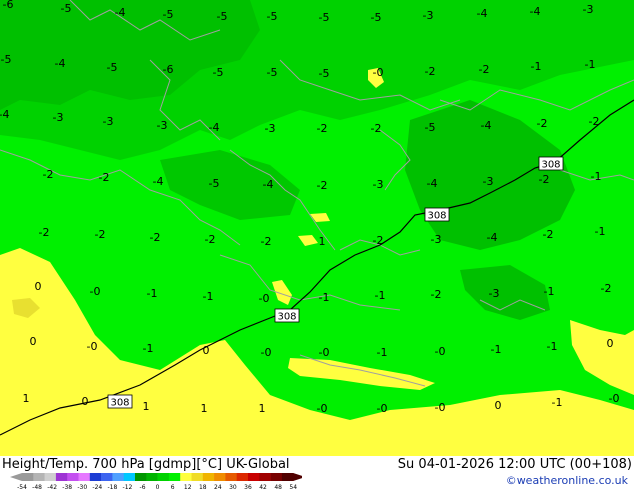 This screenshot has width=634, height=490. Describe the element at coordinates (514, 464) in the screenshot. I see `valid-datetime: Su 04-01-2026 12:00 UTC (00+108)` at that location.